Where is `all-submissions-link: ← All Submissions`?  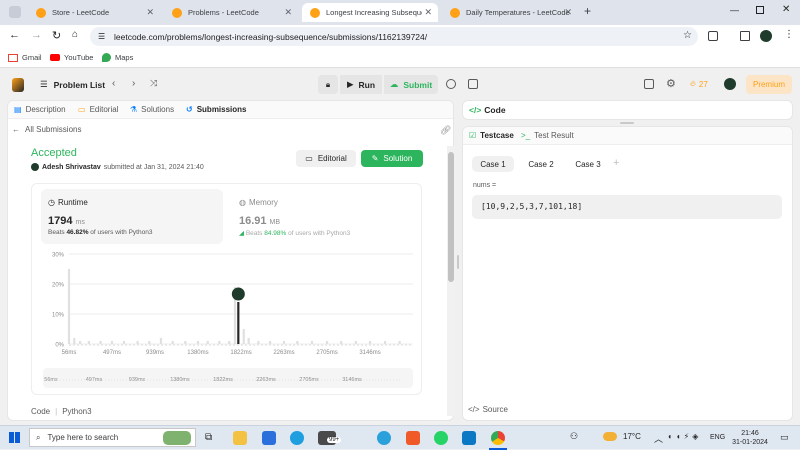
all-submissions-link: ← All Submissions is located at coordinates (46, 129).